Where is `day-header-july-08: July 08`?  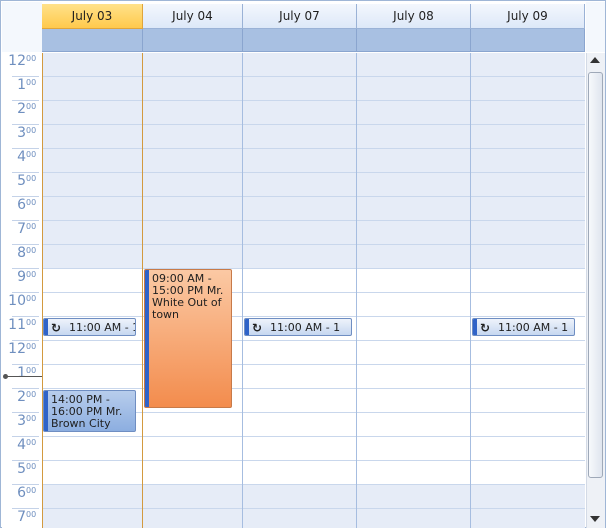
day-header-july-08: July 08 is located at coordinates (414, 16).